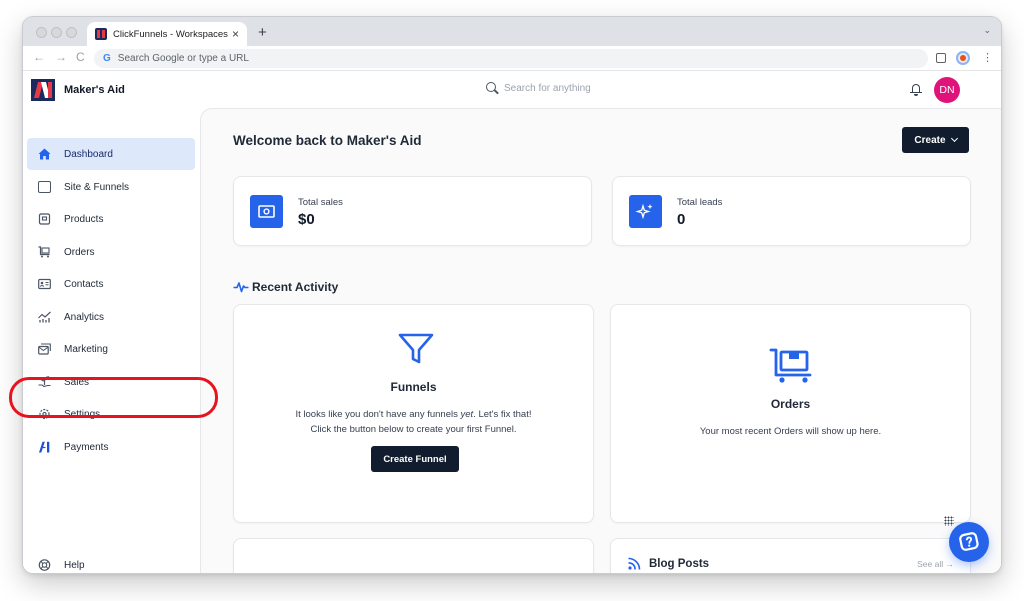 The width and height of the screenshot is (1024, 601). Describe the element at coordinates (941, 58) in the screenshot. I see `side-panel-icon` at that location.